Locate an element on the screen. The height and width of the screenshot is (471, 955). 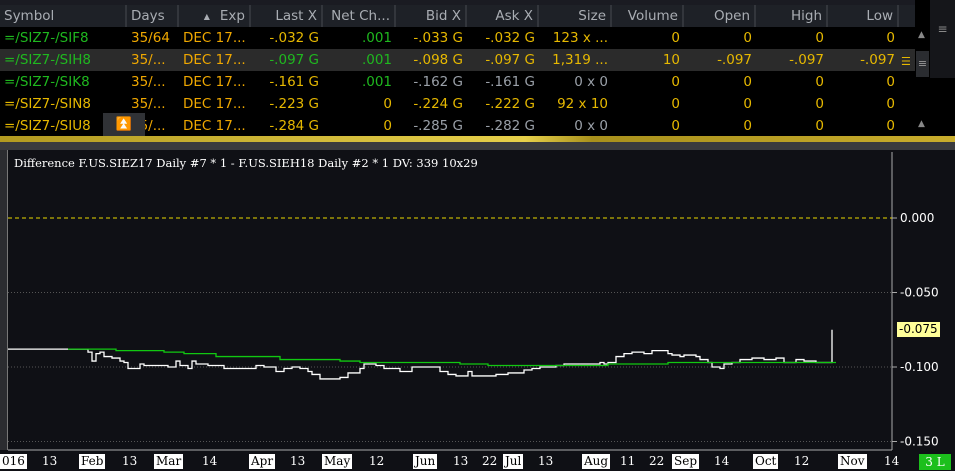
last-price-badge: -0.075 is located at coordinates (918, 329).